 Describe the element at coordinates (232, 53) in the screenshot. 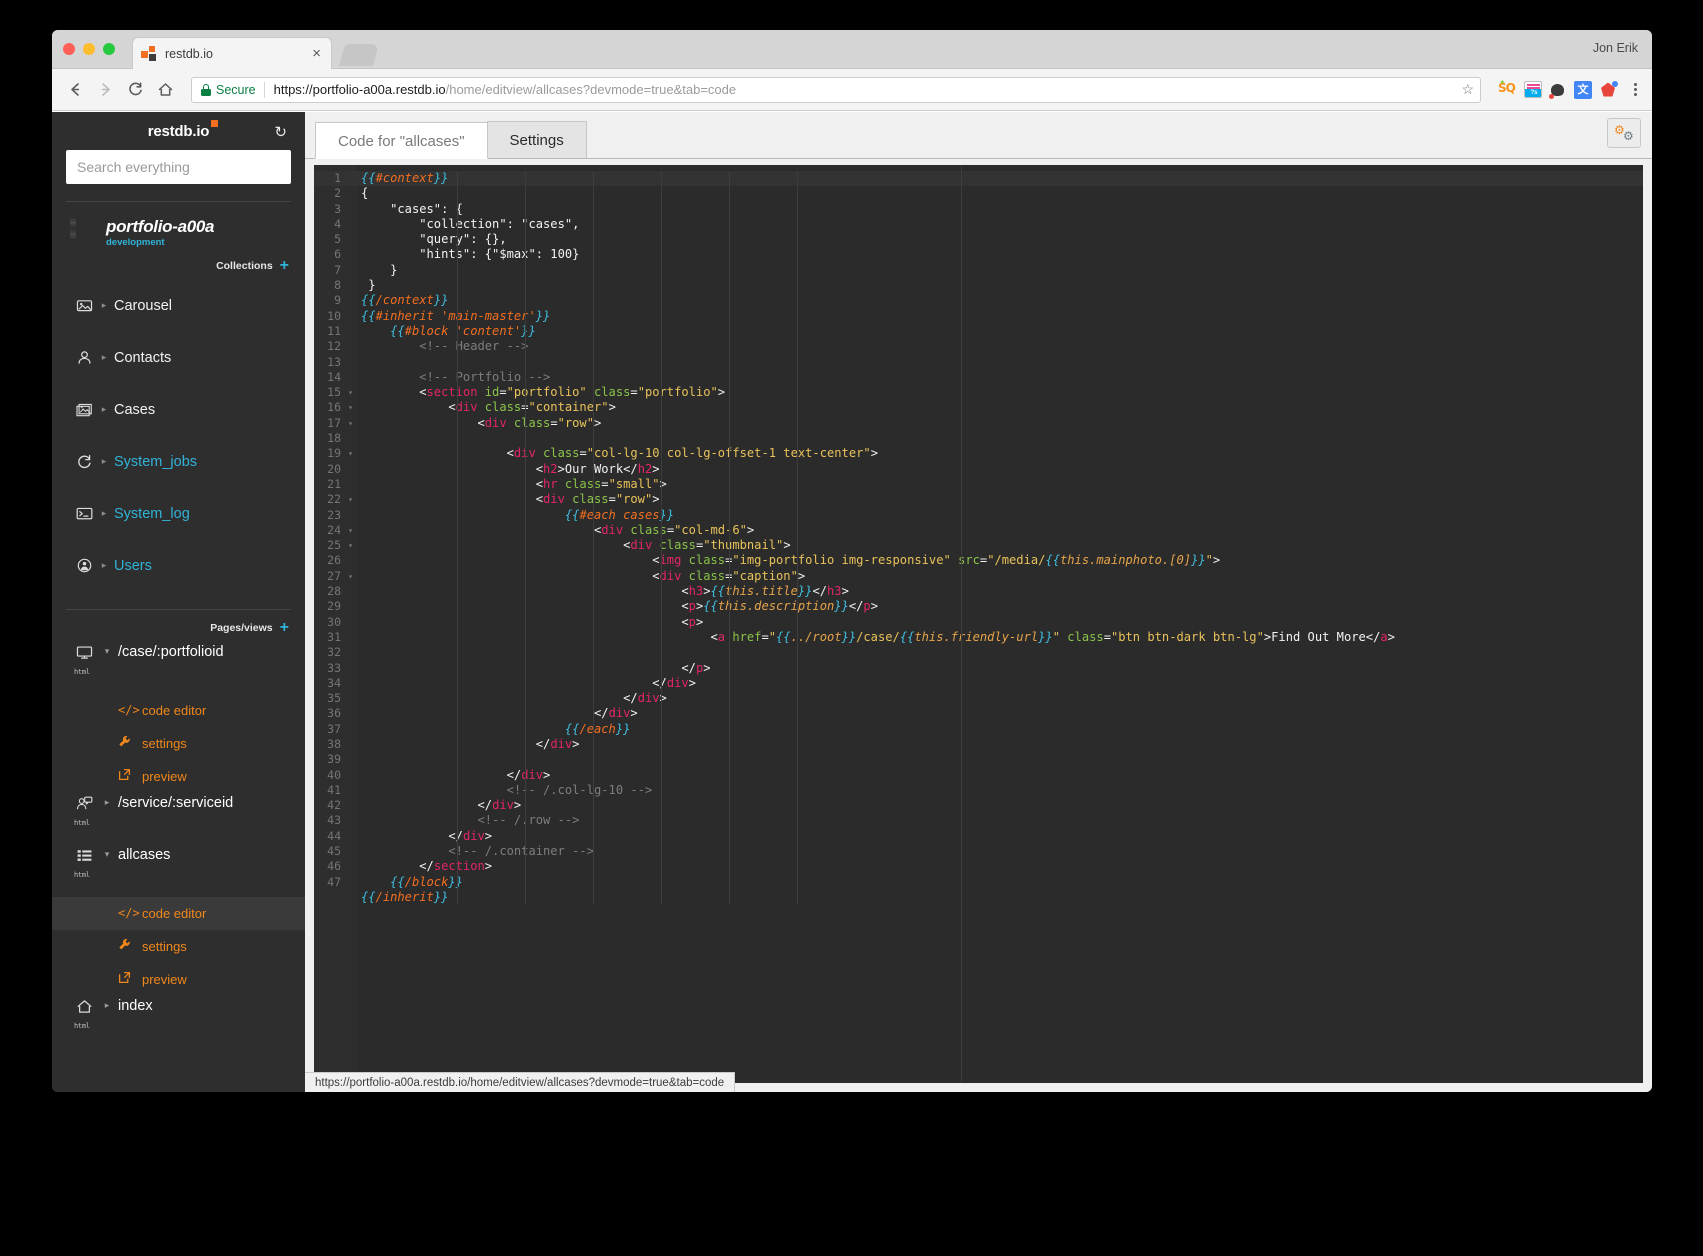

I see `browser-tab: restdb.io ×` at that location.